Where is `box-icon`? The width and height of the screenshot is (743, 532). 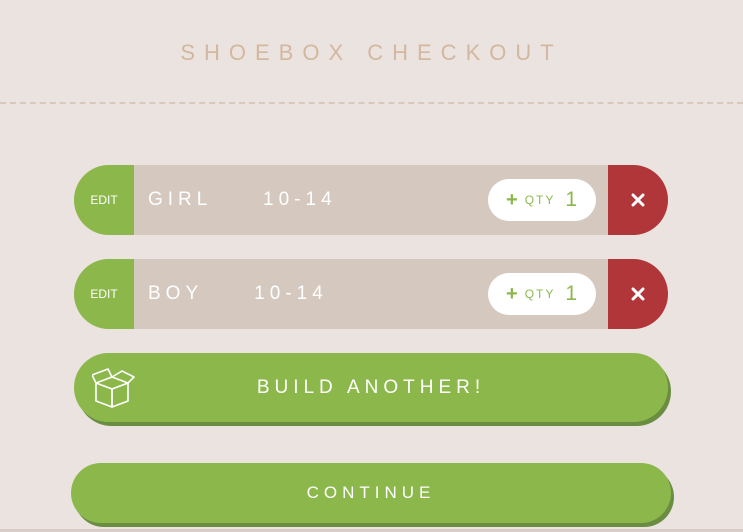
box-icon is located at coordinates (113, 388).